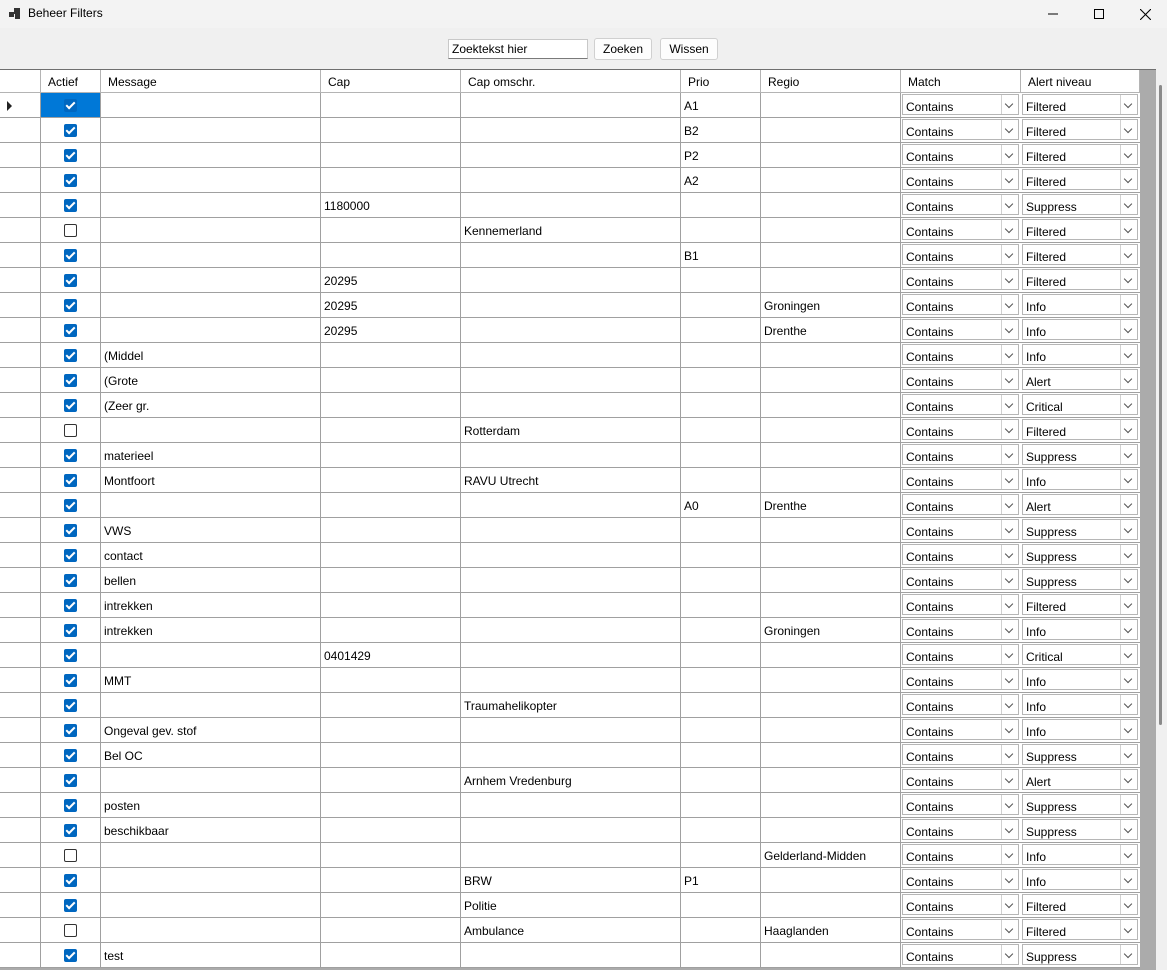 The height and width of the screenshot is (970, 1167). What do you see at coordinates (571, 930) in the screenshot?
I see `cell-cap-omschr: Ambulance` at bounding box center [571, 930].